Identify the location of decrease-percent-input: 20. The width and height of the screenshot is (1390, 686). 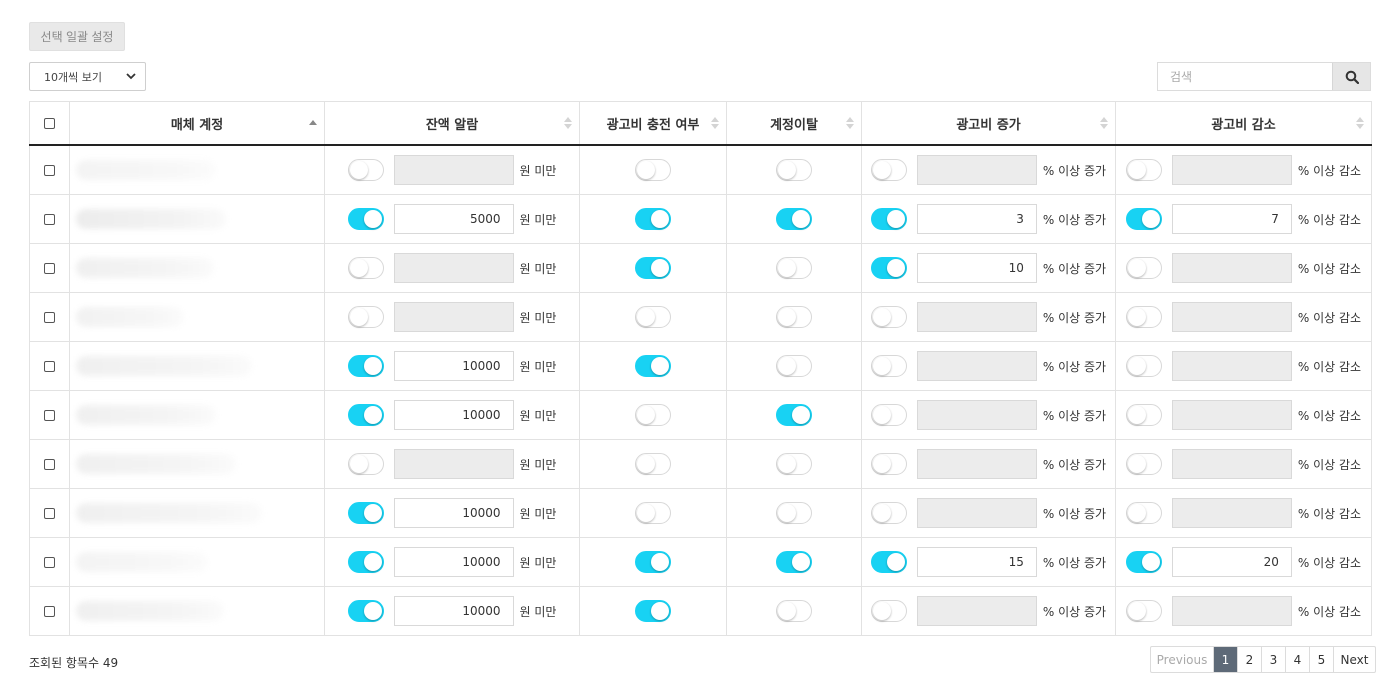
(1231, 562).